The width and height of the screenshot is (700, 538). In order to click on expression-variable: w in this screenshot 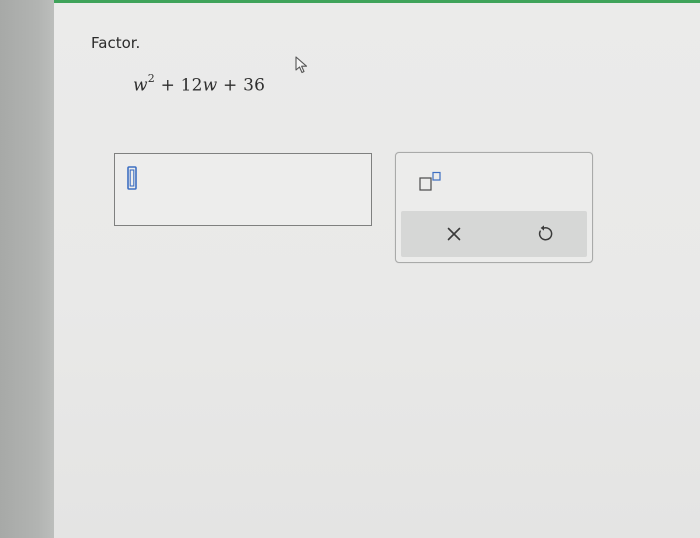, I will do `click(140, 85)`.